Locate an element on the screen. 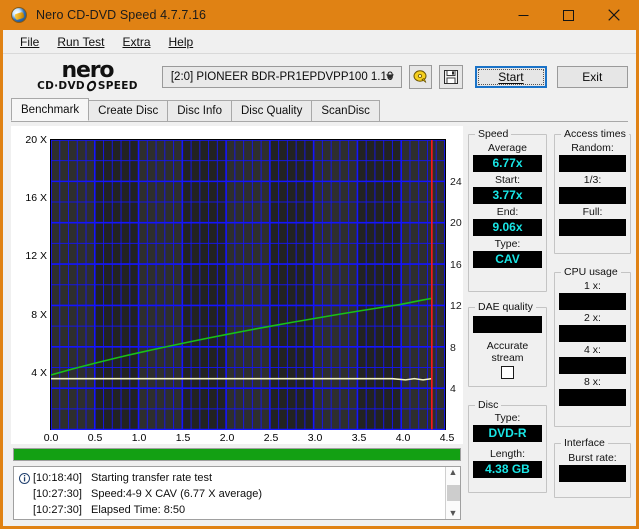  cpu-8x-value is located at coordinates (592, 397).